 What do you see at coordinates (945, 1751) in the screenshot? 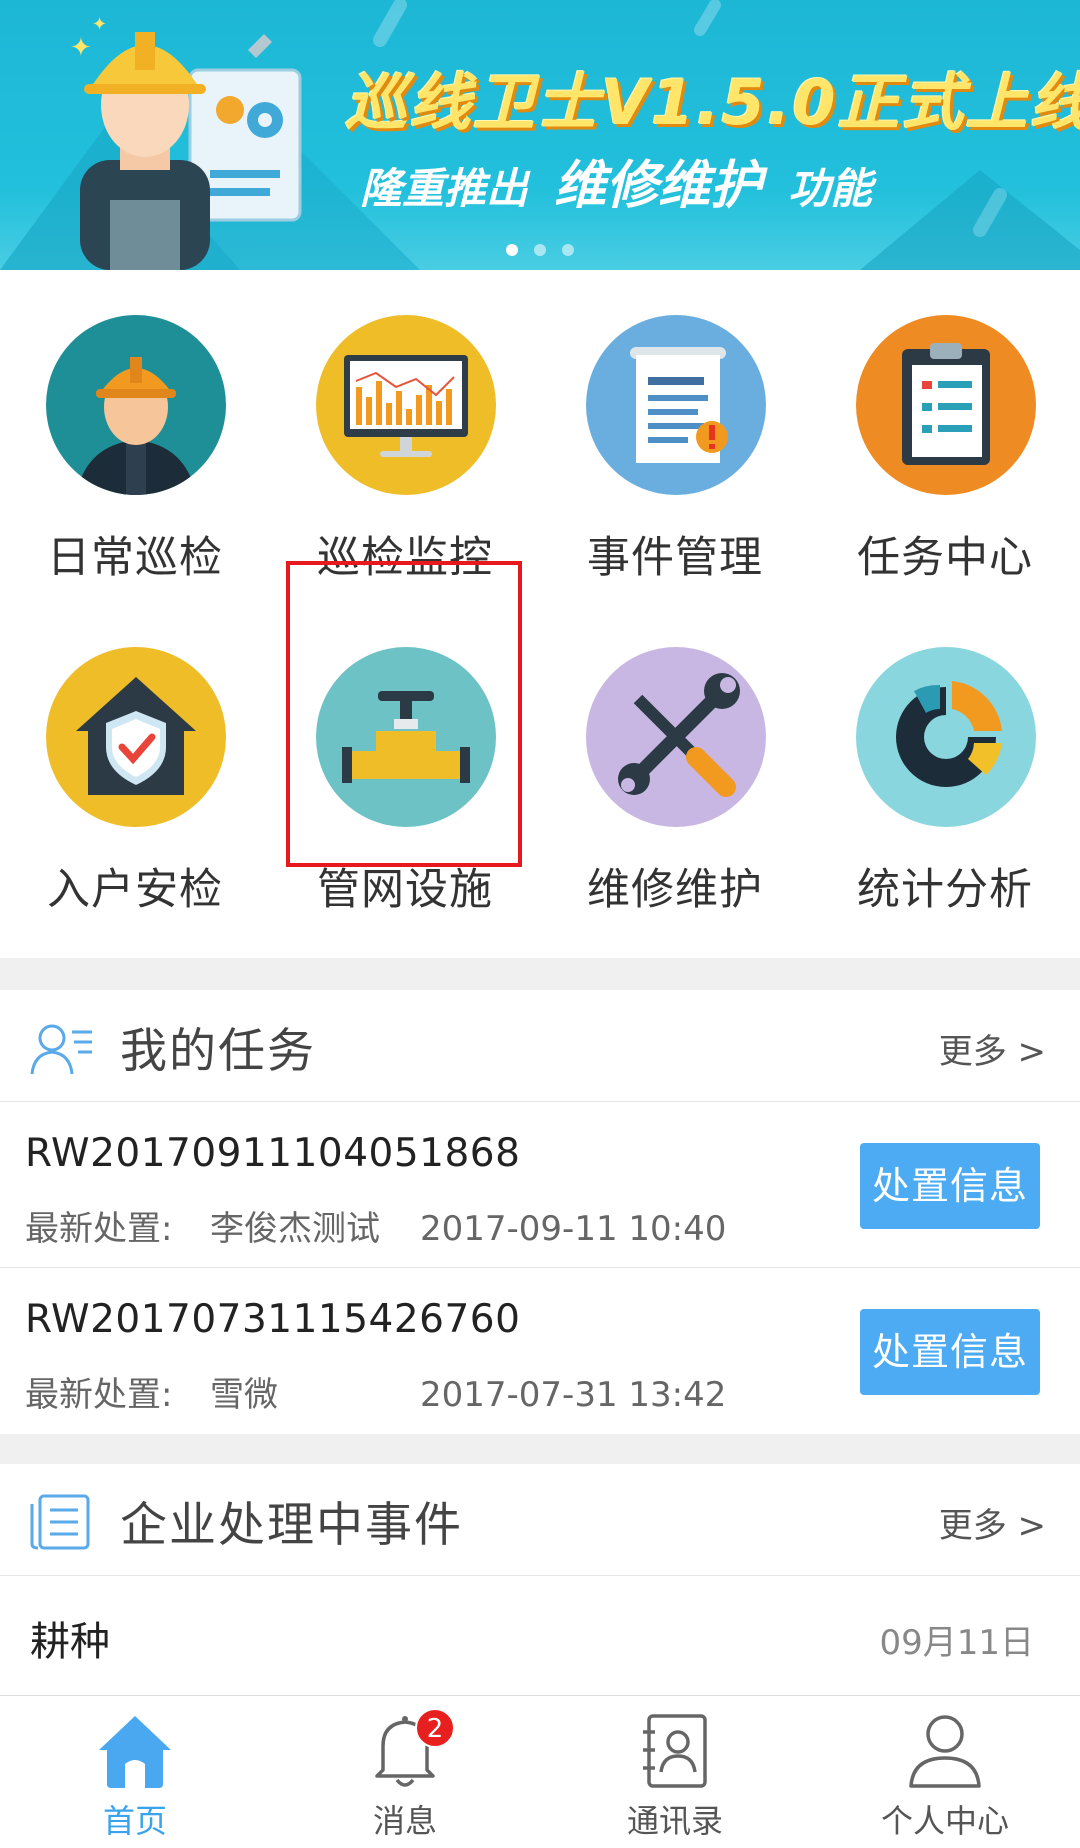
I see `user-icon` at bounding box center [945, 1751].